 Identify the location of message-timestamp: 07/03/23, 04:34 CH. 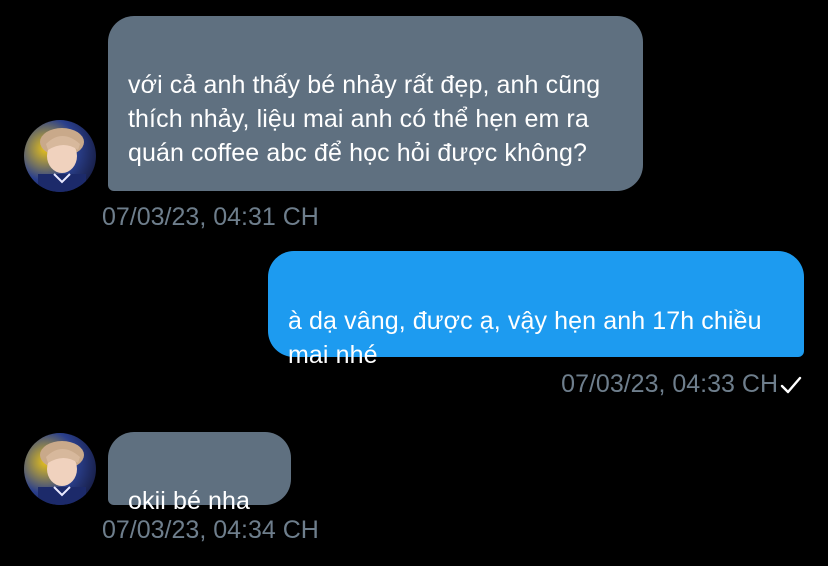
(210, 530).